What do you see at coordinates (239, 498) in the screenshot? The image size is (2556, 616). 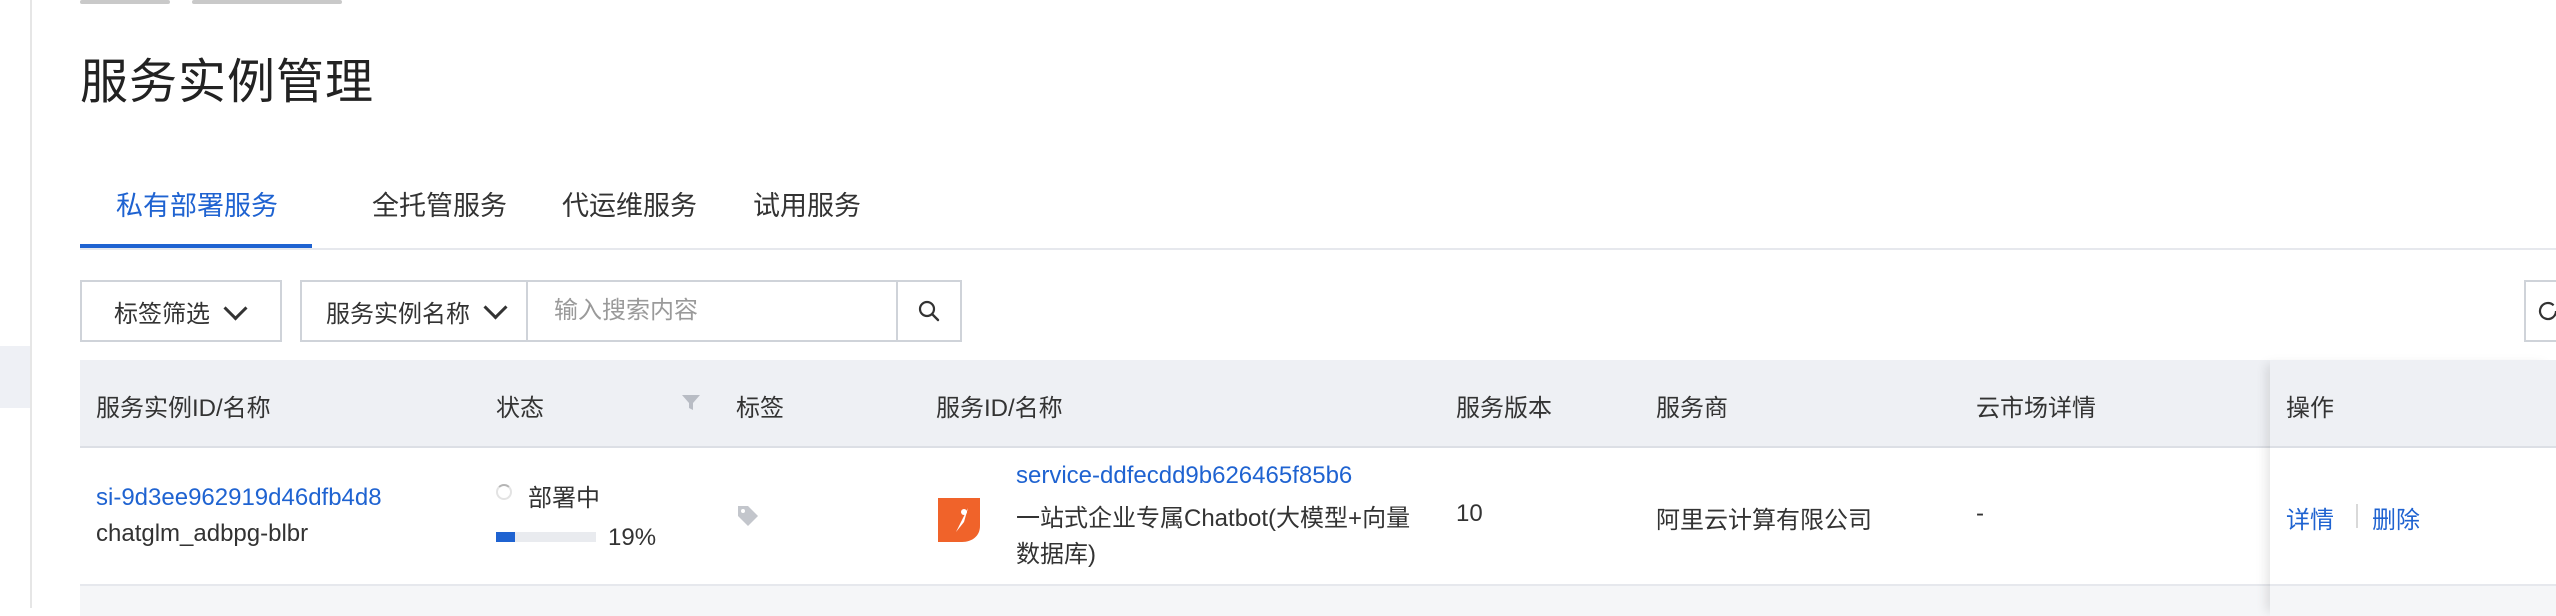 I see `instance-id-link: si-9d3ee962919d46dfb4d8` at bounding box center [239, 498].